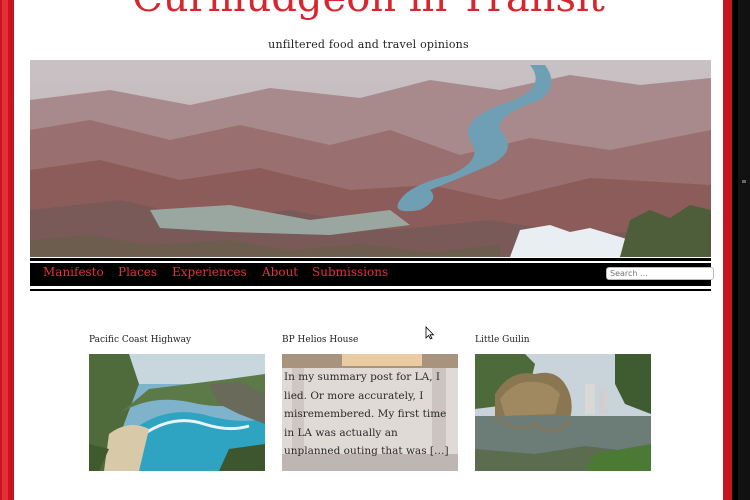 This screenshot has width=750, height=500. I want to click on post-card: Pacific Coast Highway, so click(177, 401).